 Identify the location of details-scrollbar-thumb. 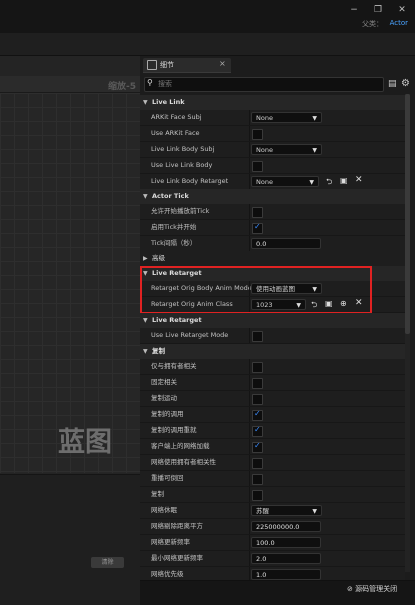
(407, 214).